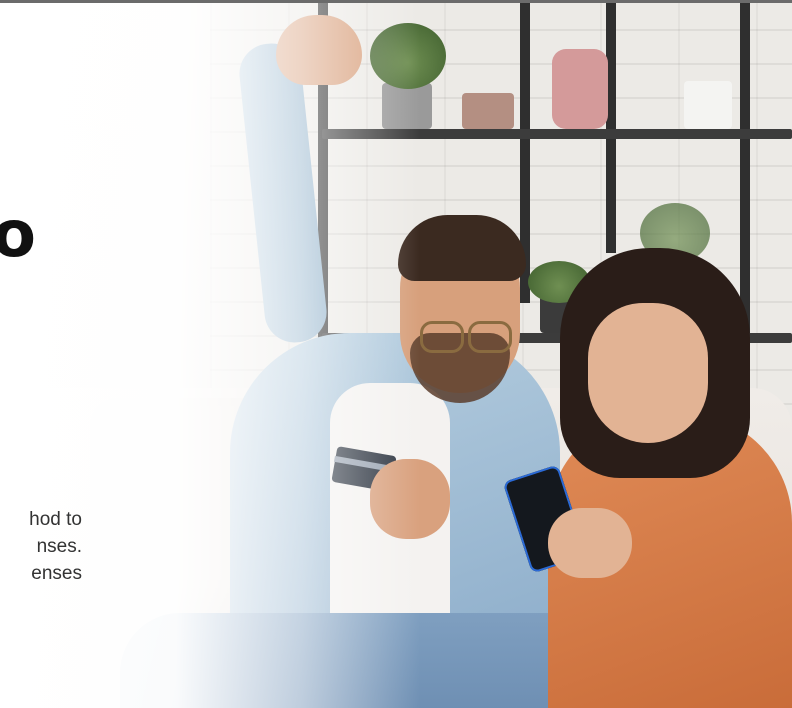 The image size is (792, 708). What do you see at coordinates (59, 546) in the screenshot?
I see `description-line: nses.` at bounding box center [59, 546].